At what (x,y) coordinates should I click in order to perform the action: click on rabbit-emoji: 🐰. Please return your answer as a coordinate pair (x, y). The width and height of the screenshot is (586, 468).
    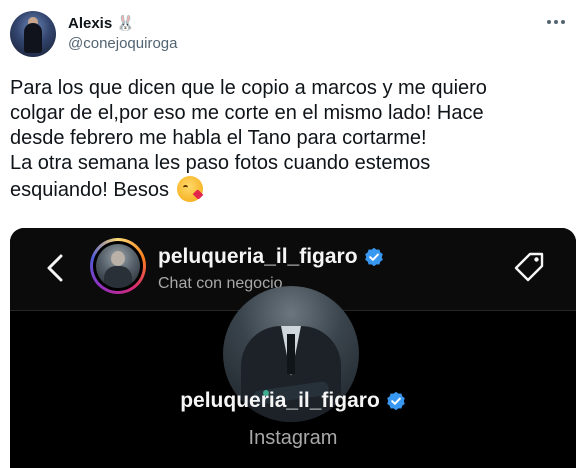
    Looking at the image, I should click on (125, 23).